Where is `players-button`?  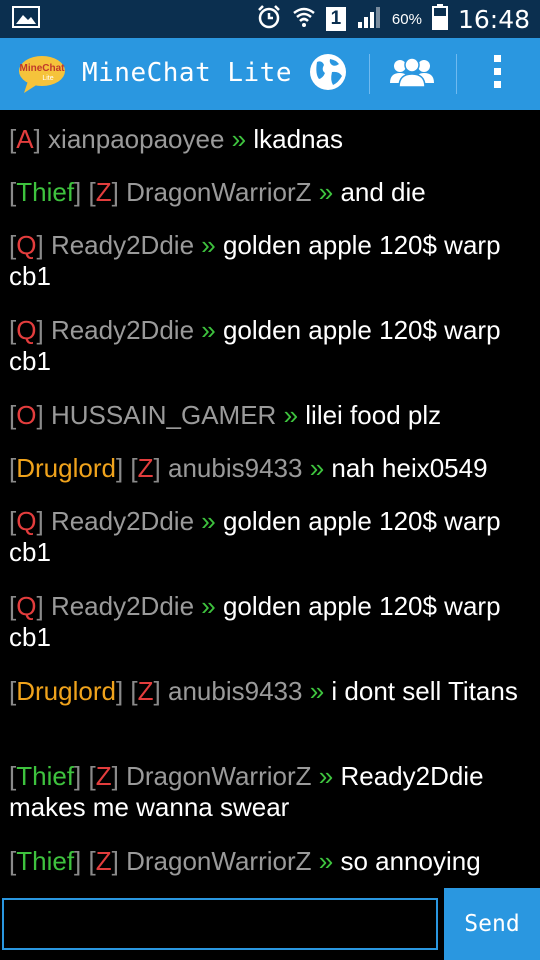 players-button is located at coordinates (412, 74).